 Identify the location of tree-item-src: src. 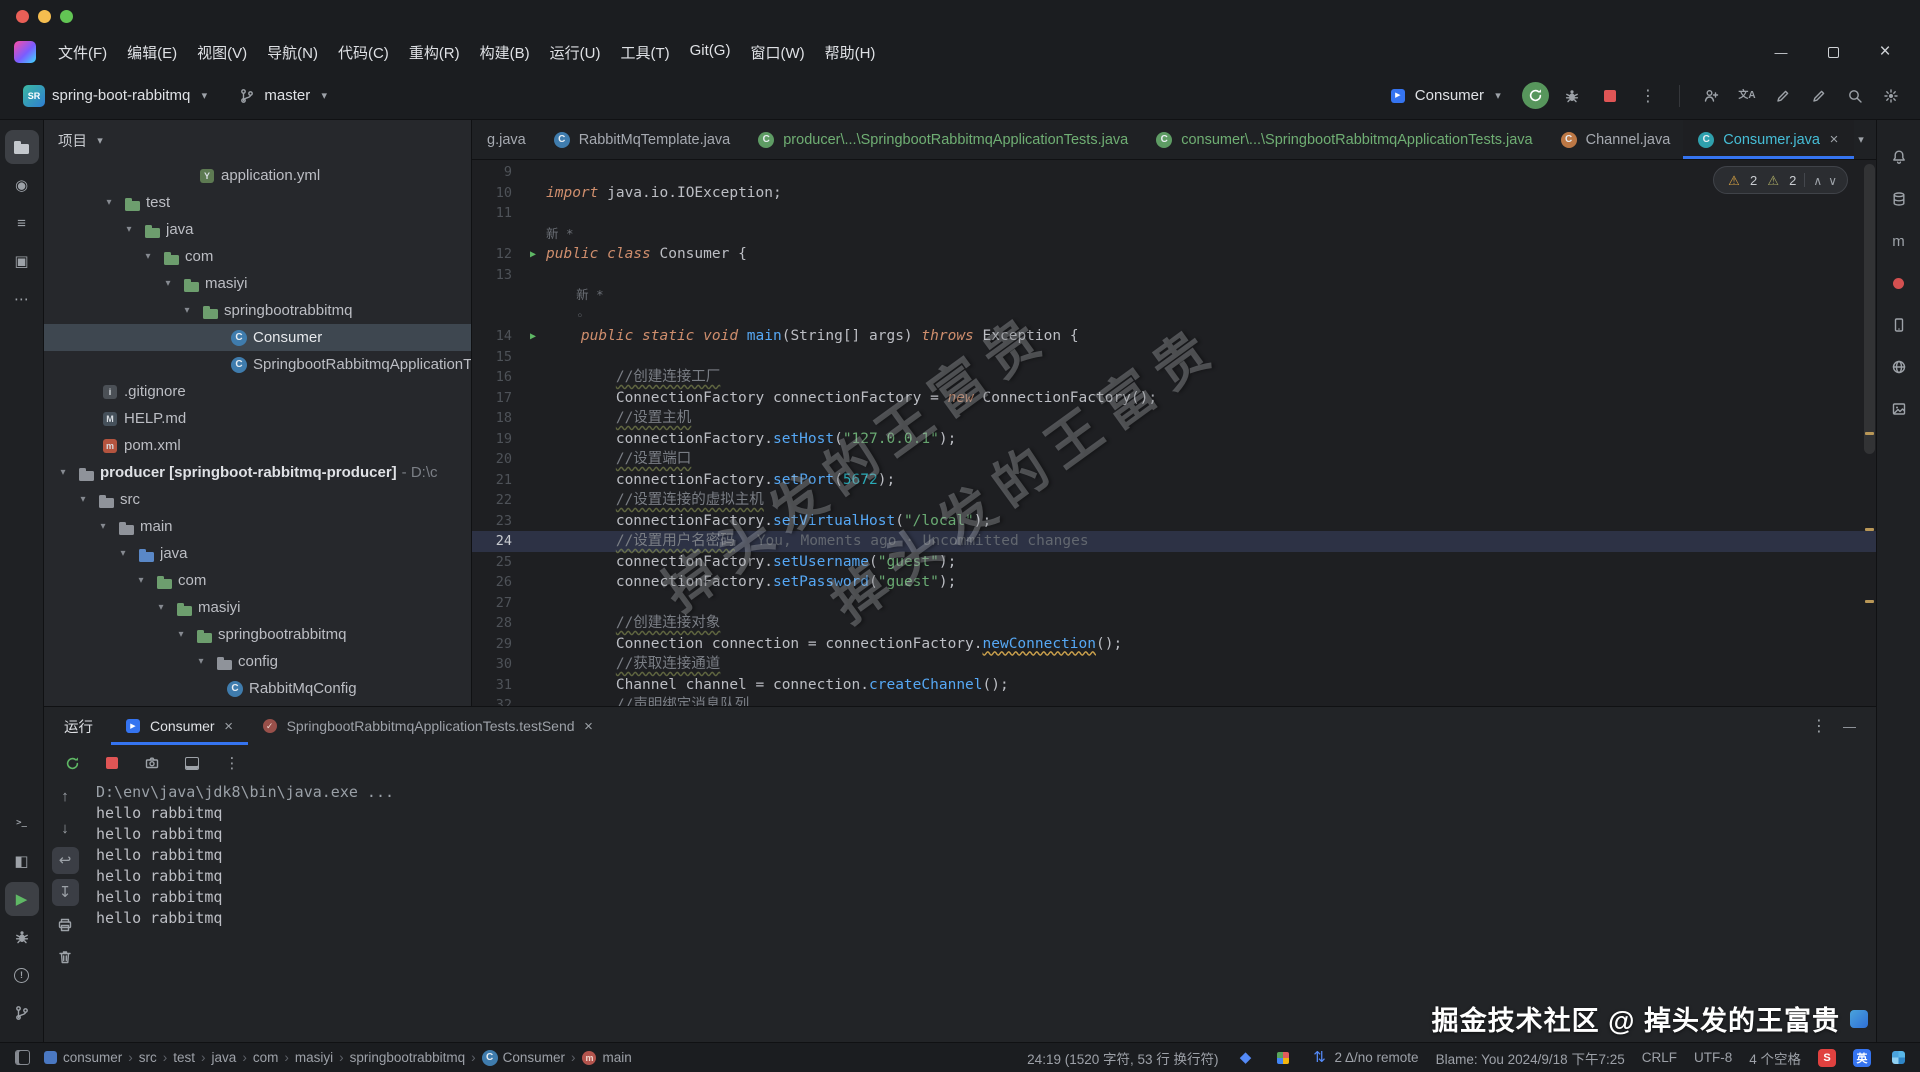
(257, 499).